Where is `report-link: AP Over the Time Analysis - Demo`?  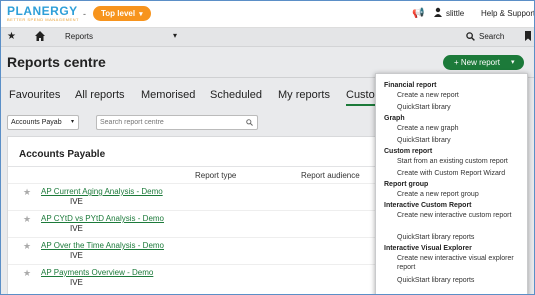 report-link: AP Over the Time Analysis - Demo is located at coordinates (111, 245).